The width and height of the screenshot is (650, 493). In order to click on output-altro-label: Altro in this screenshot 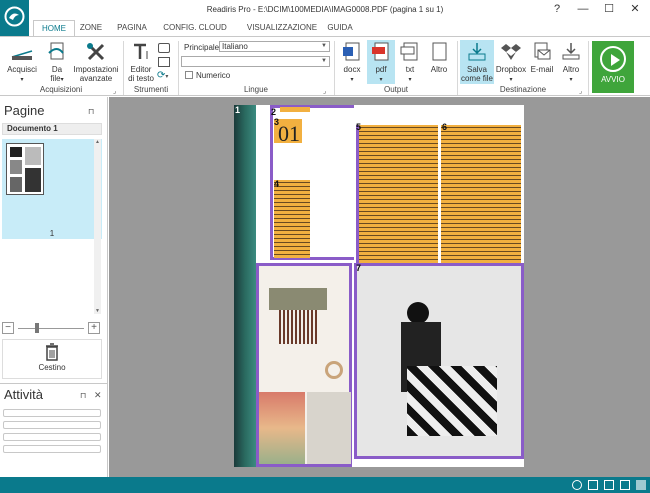, I will do `click(439, 69)`.